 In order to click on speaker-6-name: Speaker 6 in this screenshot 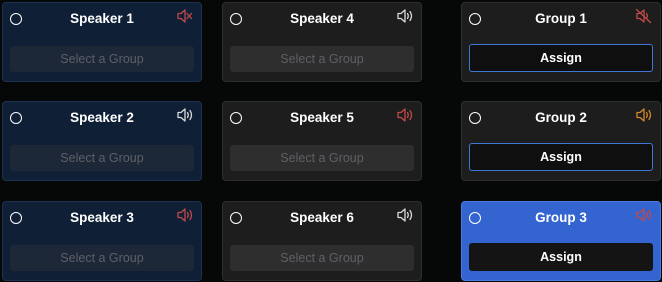, I will do `click(322, 217)`.